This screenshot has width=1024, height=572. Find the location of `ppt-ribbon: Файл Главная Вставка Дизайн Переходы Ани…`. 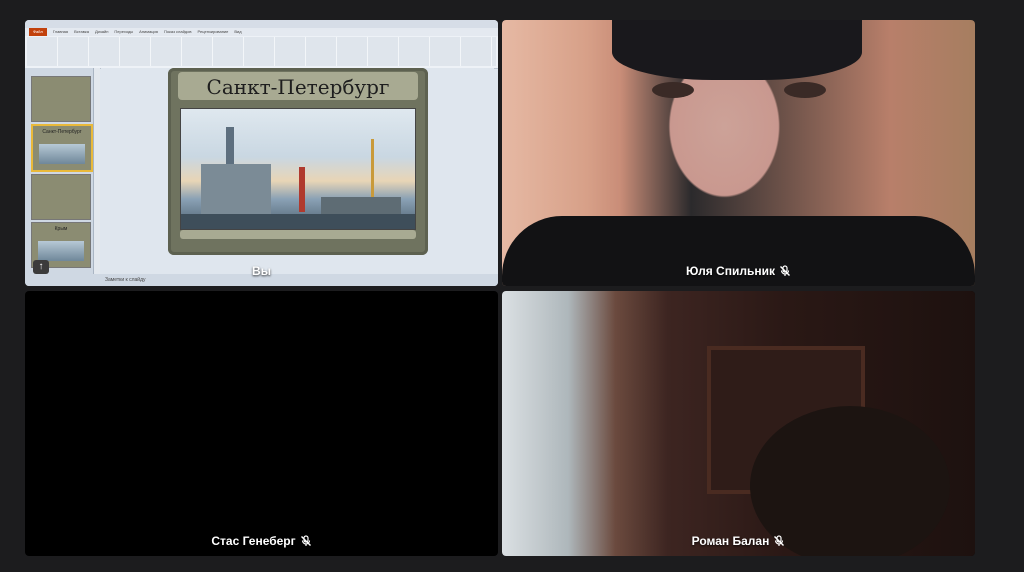

ppt-ribbon: Файл Главная Вставка Дизайн Переходы Ани… is located at coordinates (261, 48).